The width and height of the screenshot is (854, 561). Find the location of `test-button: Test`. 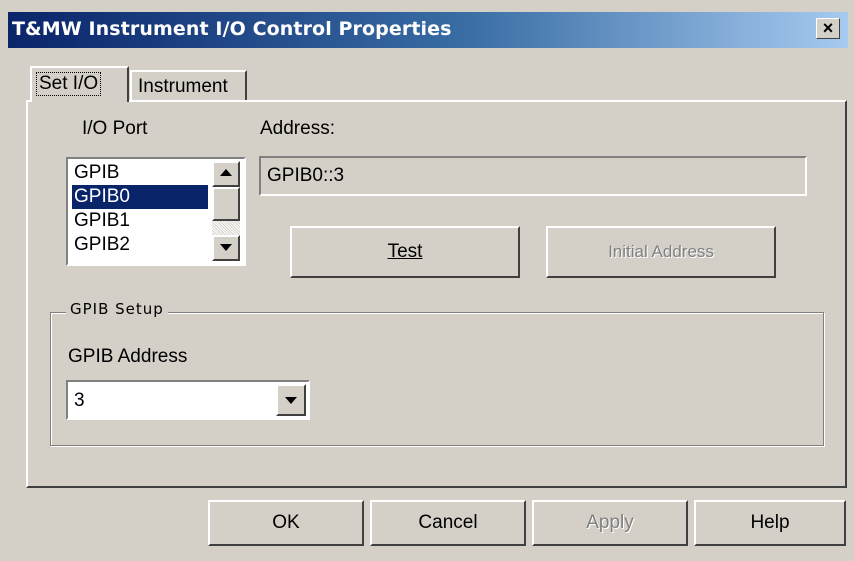

test-button: Test is located at coordinates (405, 252).